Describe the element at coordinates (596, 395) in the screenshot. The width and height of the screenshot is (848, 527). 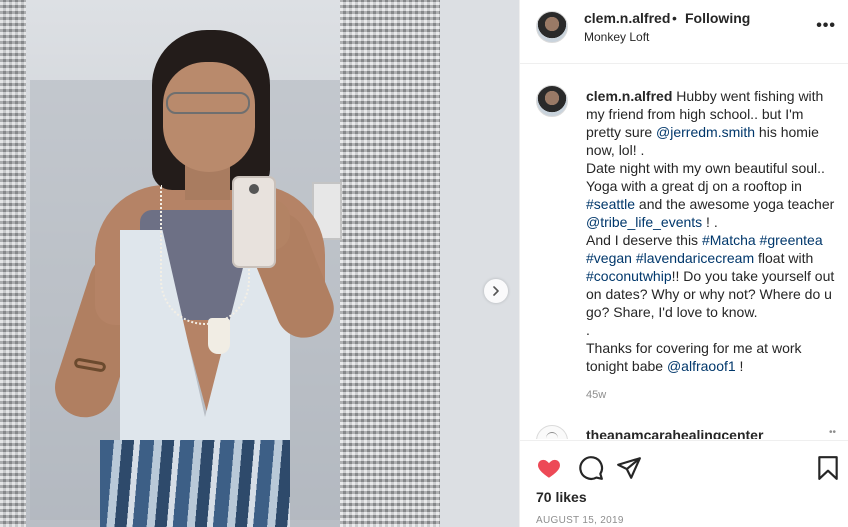
I see `post-timestamp: 45w` at that location.